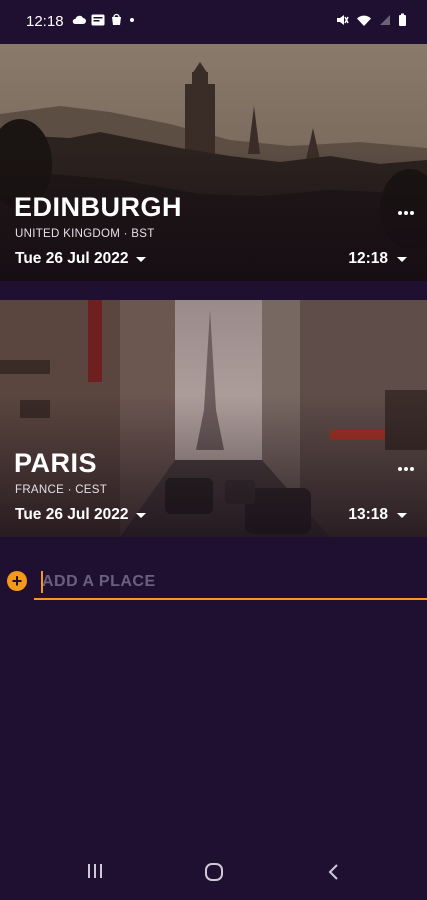  What do you see at coordinates (85, 234) in the screenshot?
I see `city-country-timezone: UNITED KINGDOM · BST` at bounding box center [85, 234].